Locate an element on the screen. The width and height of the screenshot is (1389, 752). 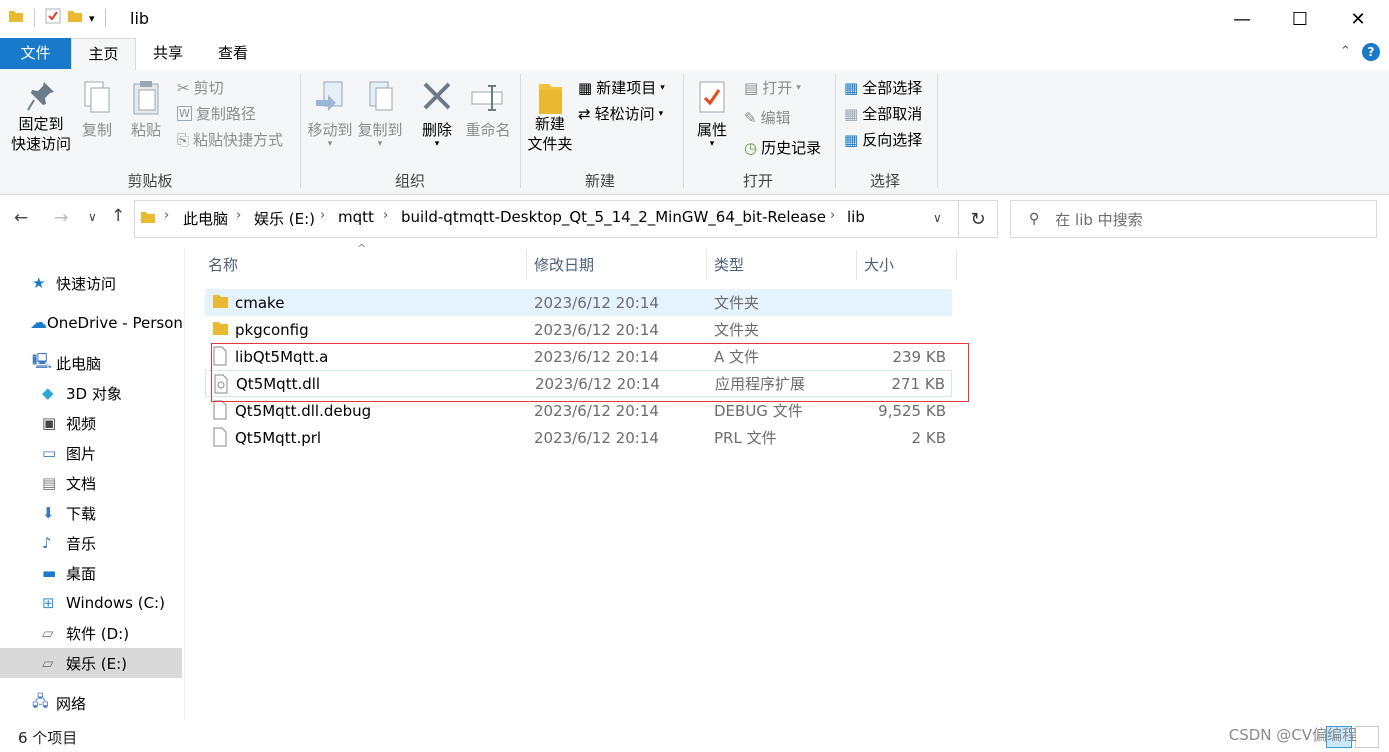
breadcrumb-drive-e: 娱乐 (E:) is located at coordinates (284, 218).